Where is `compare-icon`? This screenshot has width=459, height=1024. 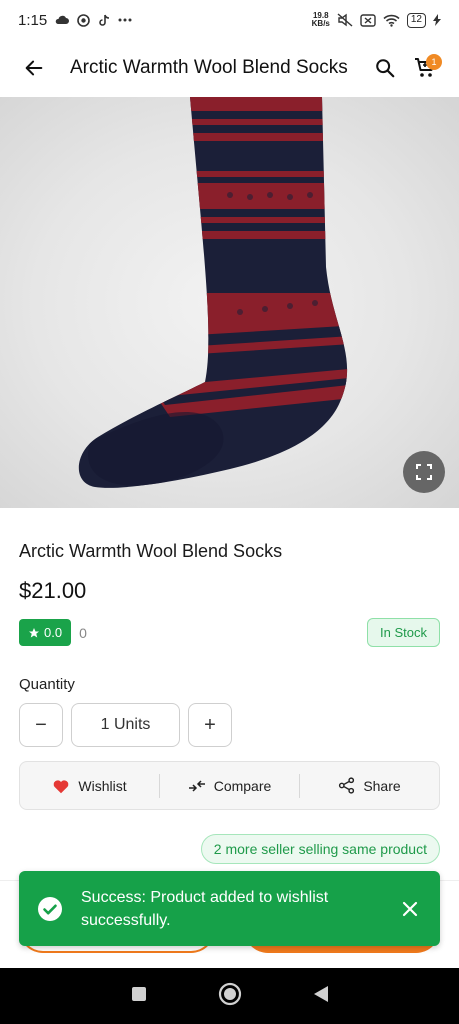 compare-icon is located at coordinates (196, 785).